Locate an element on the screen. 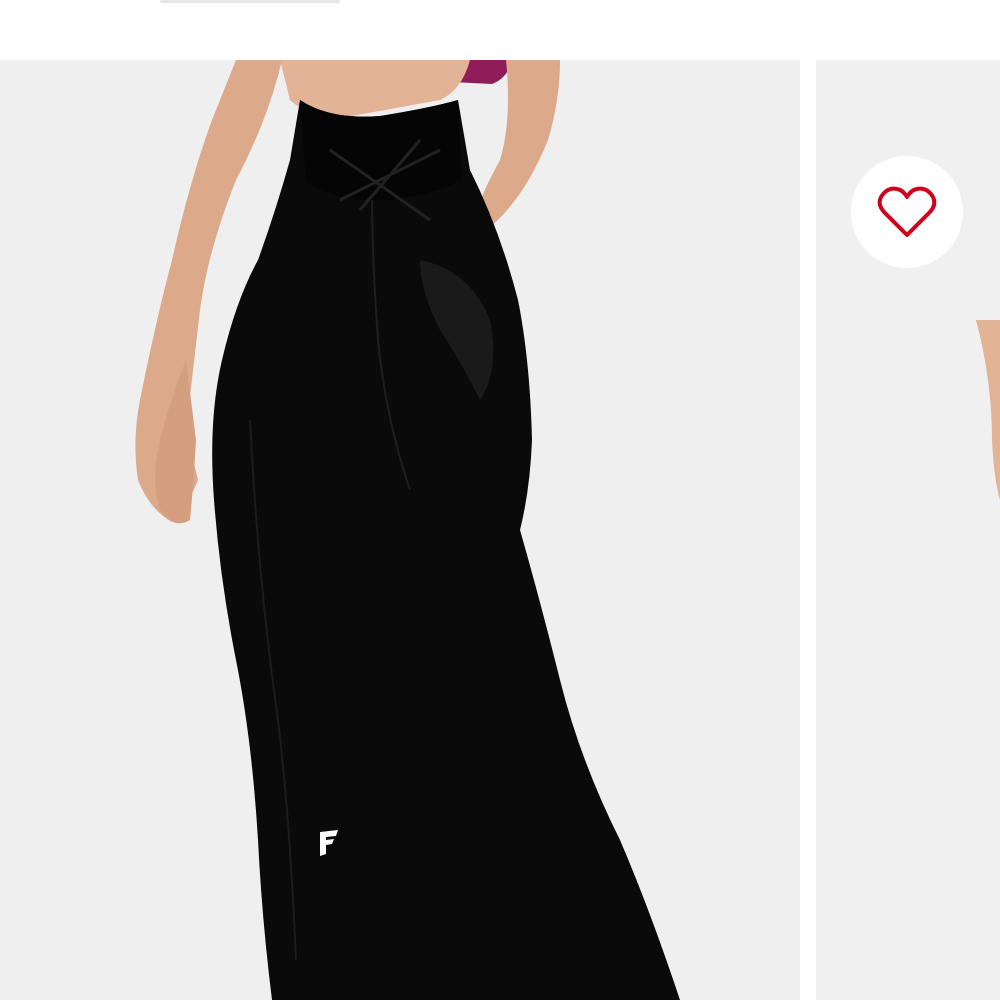  gallery-progress-indicator is located at coordinates (250, 1).